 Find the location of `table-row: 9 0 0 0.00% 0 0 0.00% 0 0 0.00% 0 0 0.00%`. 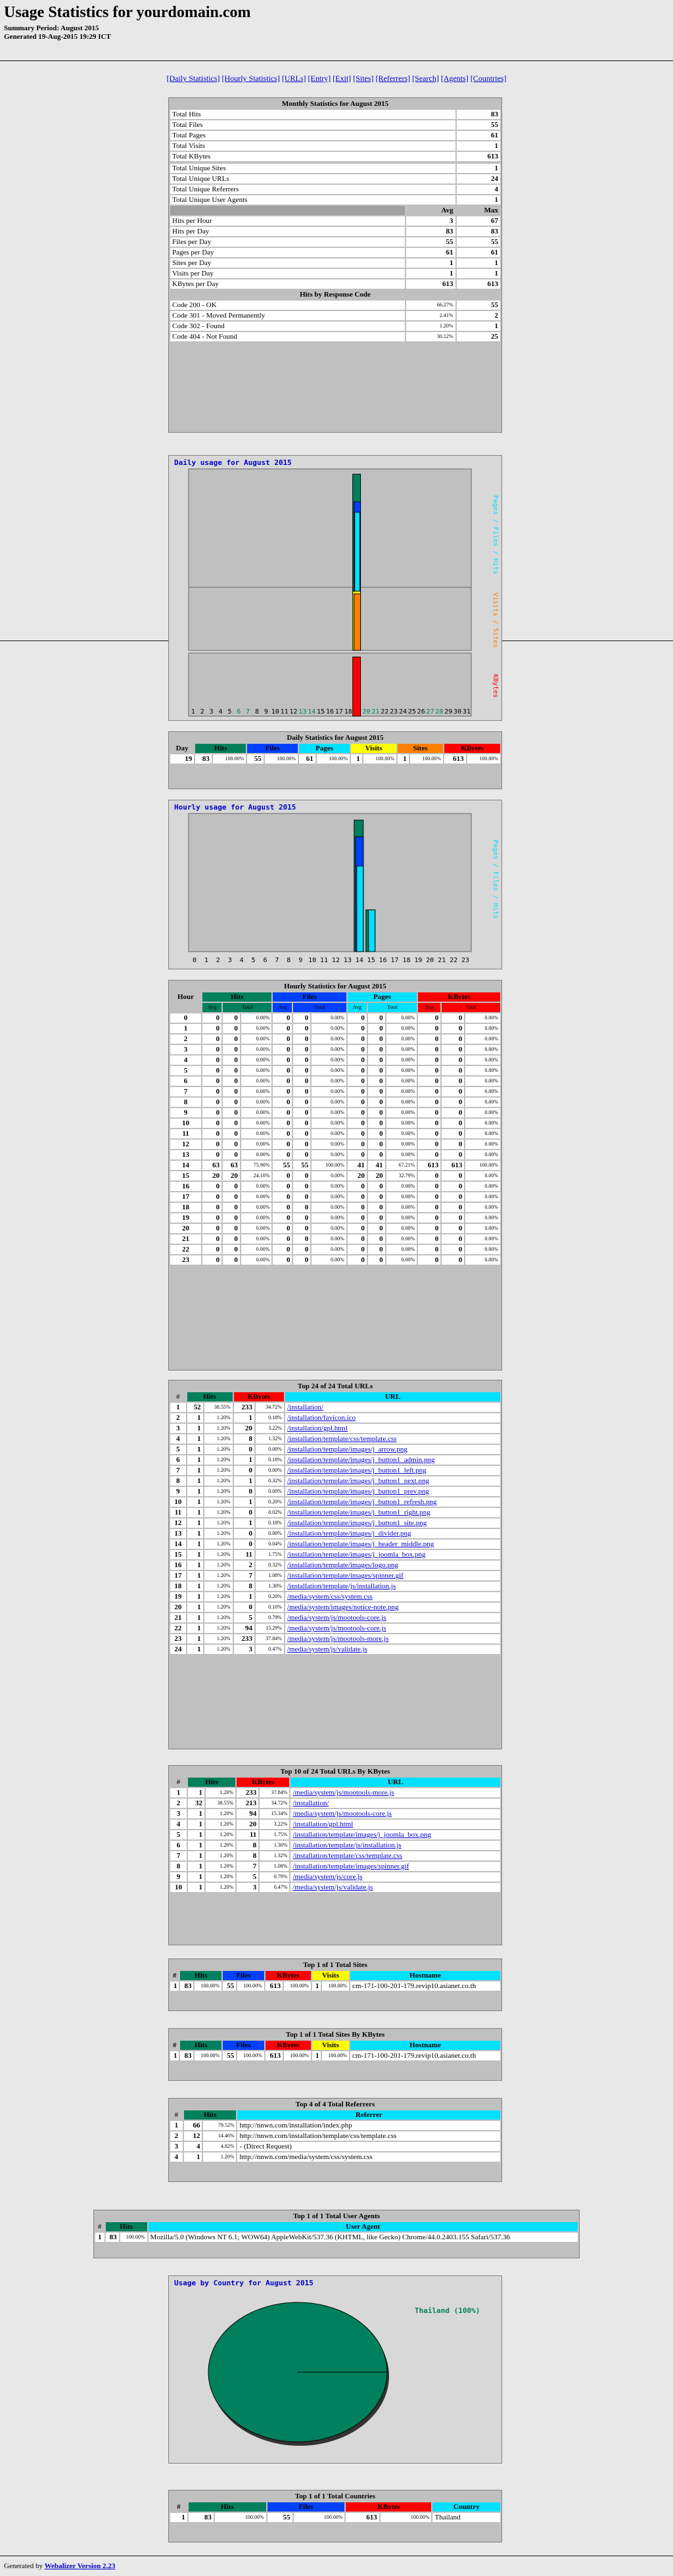

table-row: 9 0 0 0.00% 0 0 0.00% 0 0 0.00% 0 0 0.00% is located at coordinates (335, 1112).